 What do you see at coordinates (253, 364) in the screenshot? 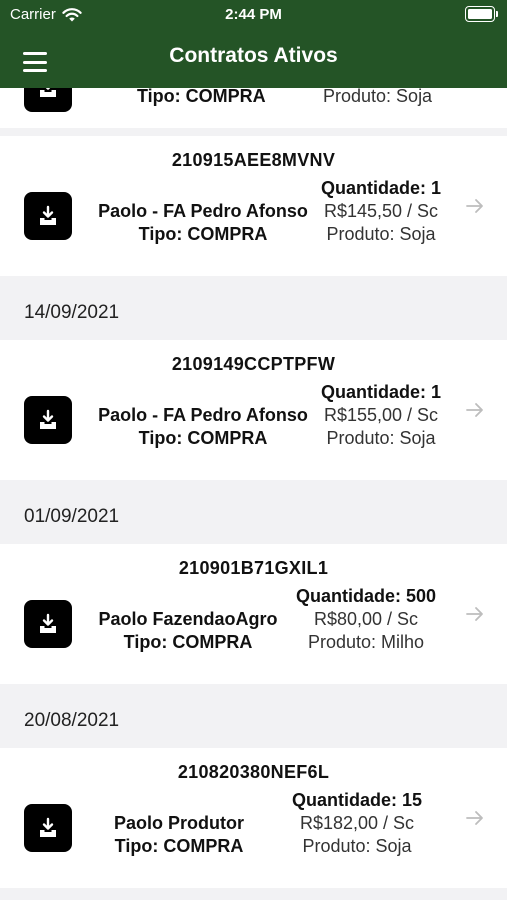
I see `contract-code: 2109149CCPTPFW` at bounding box center [253, 364].